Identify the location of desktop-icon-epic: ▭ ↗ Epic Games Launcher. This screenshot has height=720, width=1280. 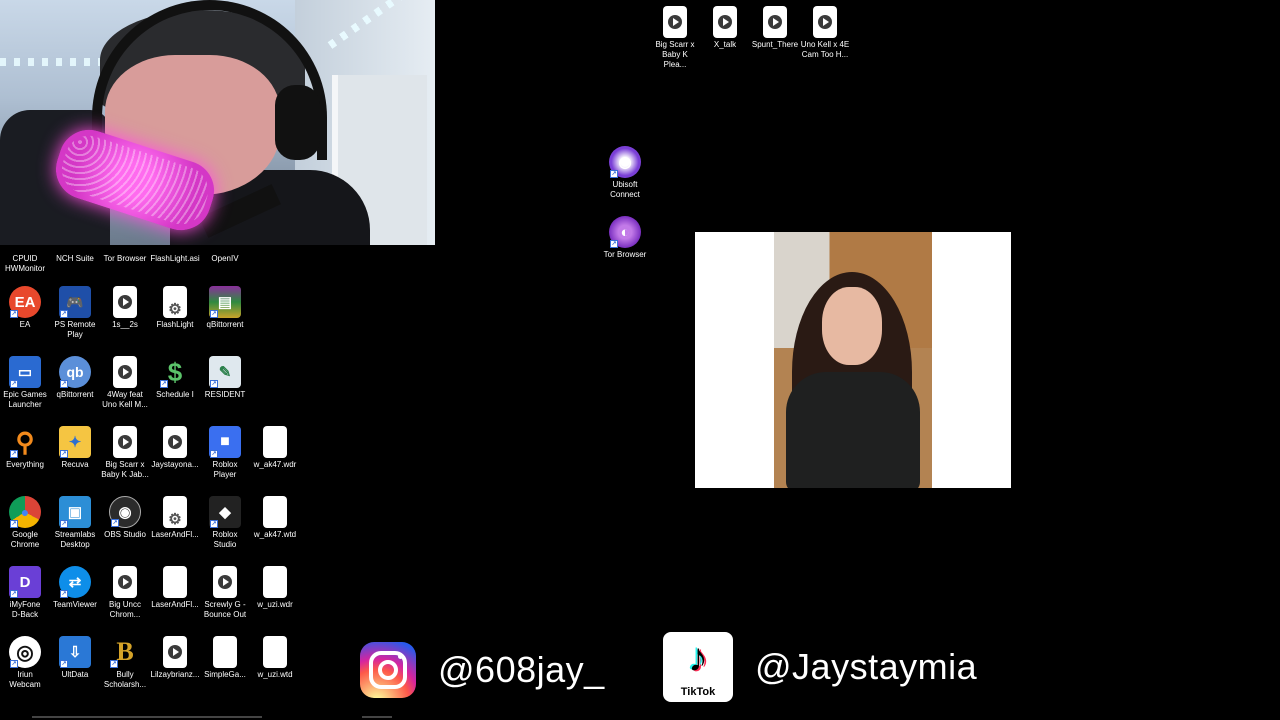
(25, 383).